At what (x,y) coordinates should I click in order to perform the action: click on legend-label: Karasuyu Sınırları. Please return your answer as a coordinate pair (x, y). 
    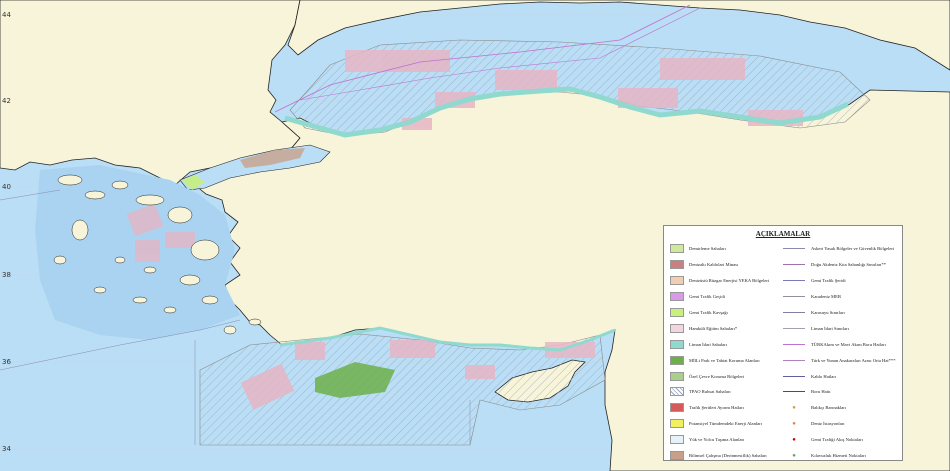
    Looking at the image, I should click on (828, 312).